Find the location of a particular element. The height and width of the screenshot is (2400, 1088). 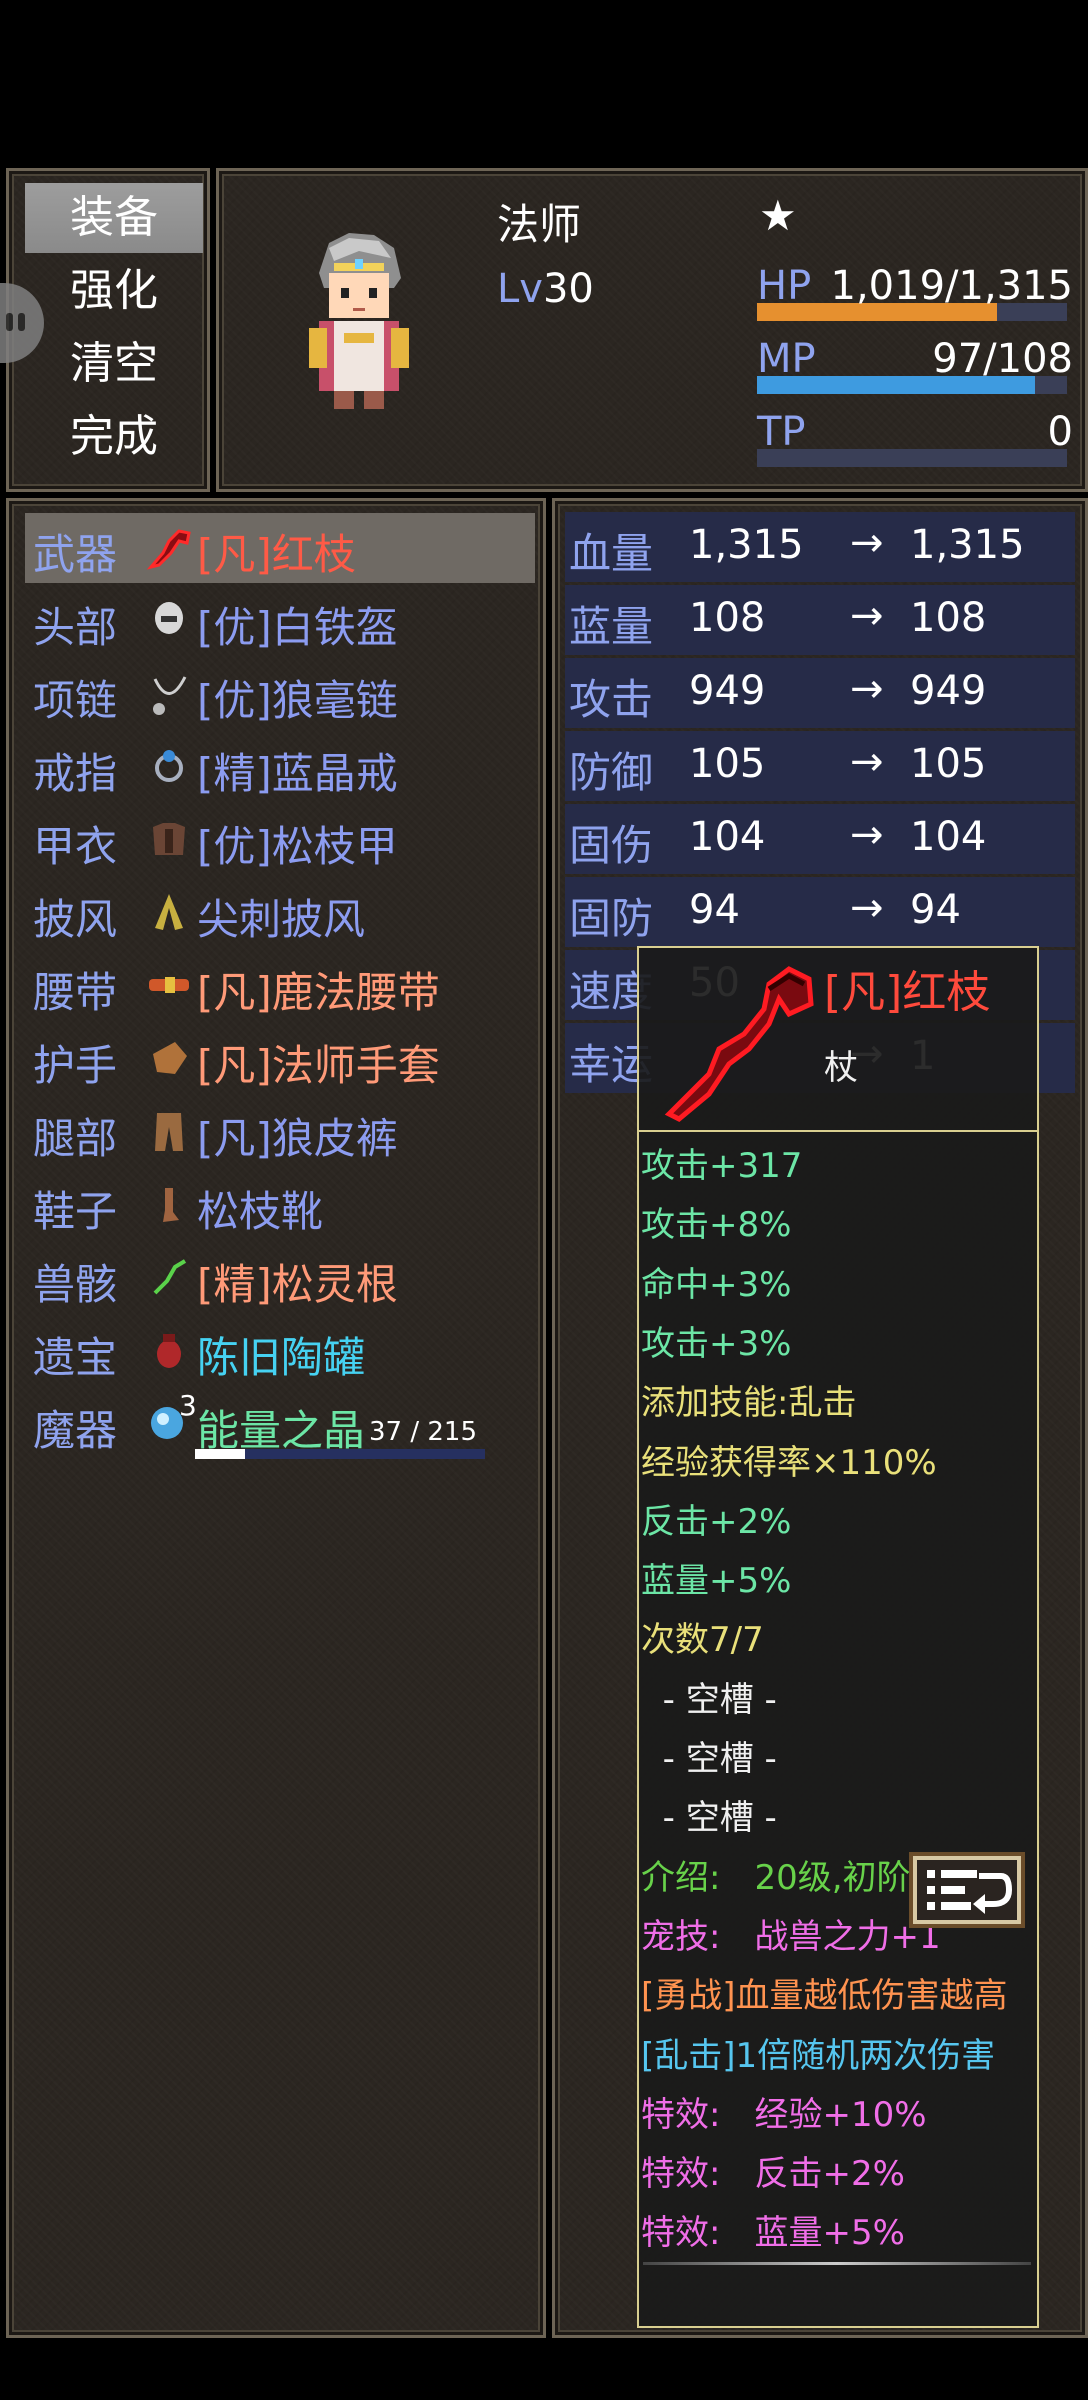

equip-slot-label: 魔器 is located at coordinates (75, 1430).